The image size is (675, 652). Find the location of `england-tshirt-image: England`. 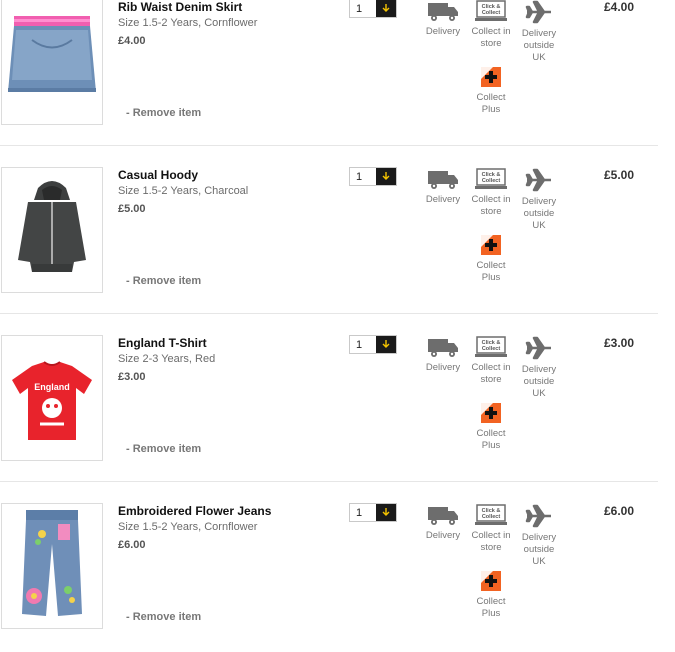

england-tshirt-image: England is located at coordinates (52, 400).